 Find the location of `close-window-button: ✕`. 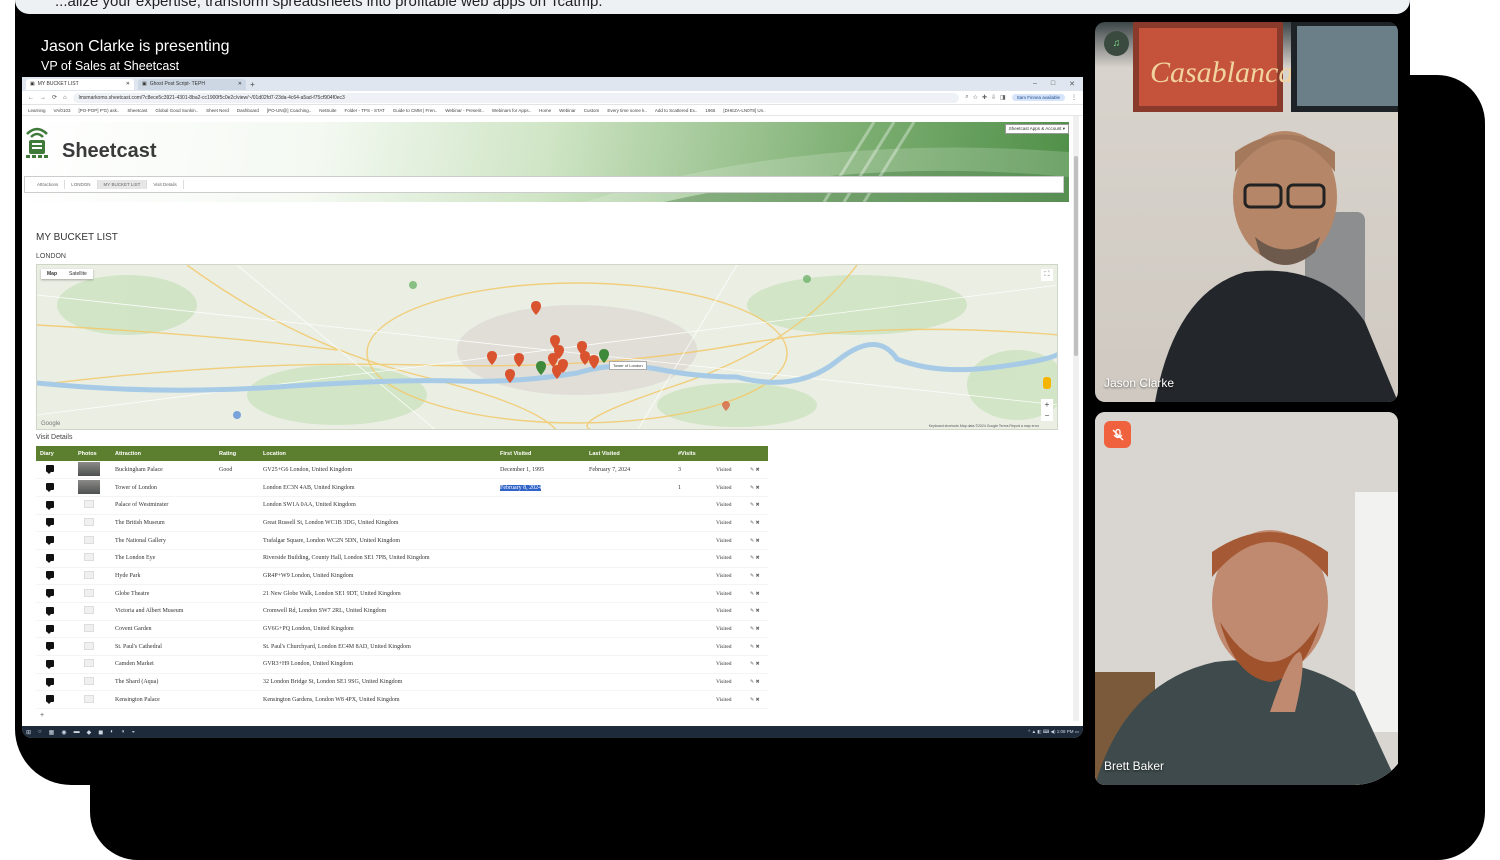

close-window-button: ✕ is located at coordinates (1072, 84).